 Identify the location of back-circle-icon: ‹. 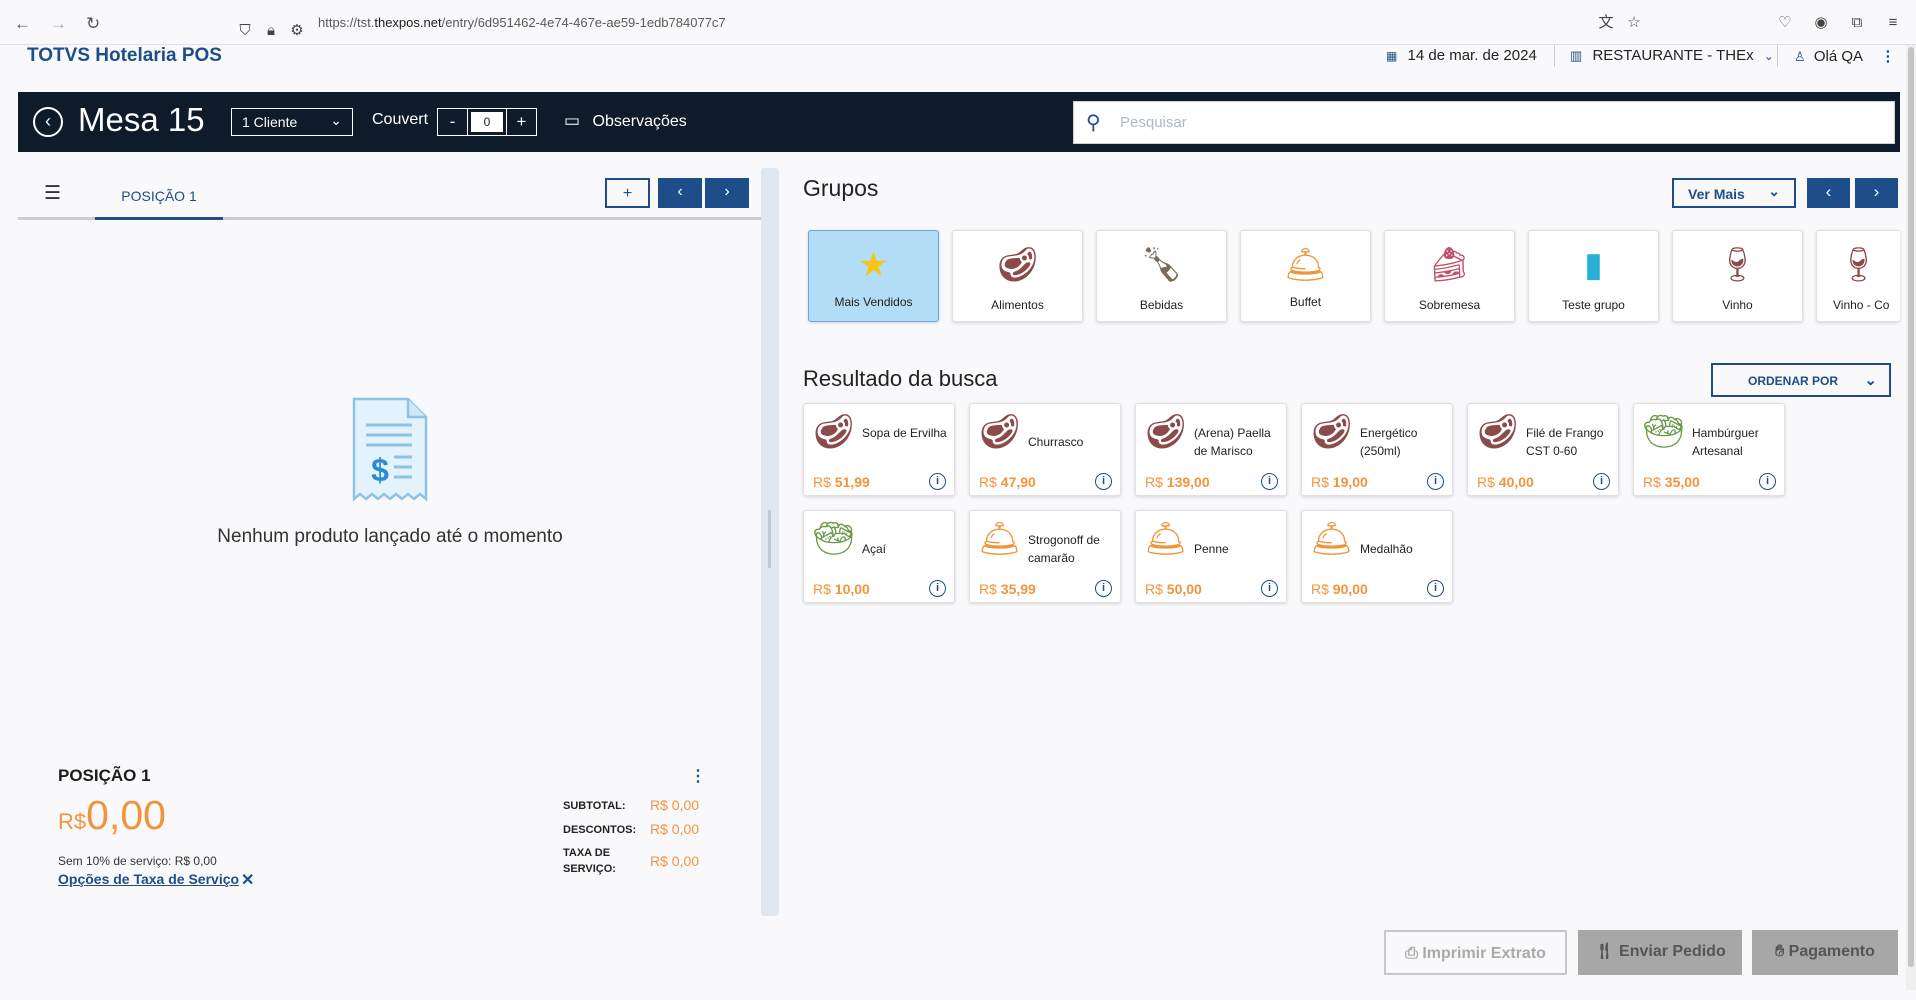
(48, 122).